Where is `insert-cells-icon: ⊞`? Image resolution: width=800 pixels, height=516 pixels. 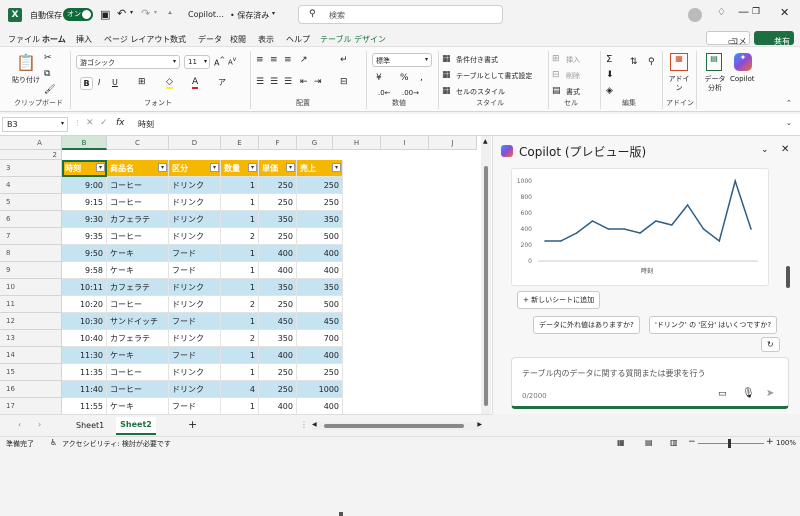
insert-cells-icon: ⊞ is located at coordinates (556, 59).